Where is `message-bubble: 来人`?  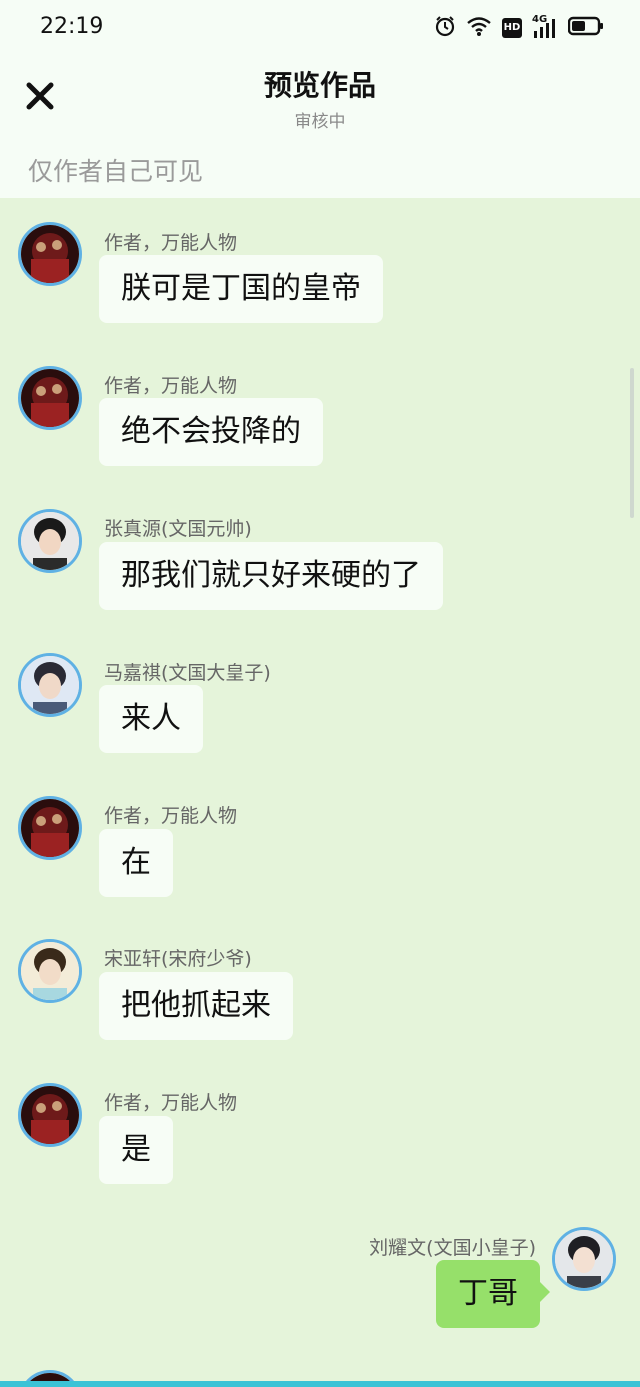 message-bubble: 来人 is located at coordinates (151, 719).